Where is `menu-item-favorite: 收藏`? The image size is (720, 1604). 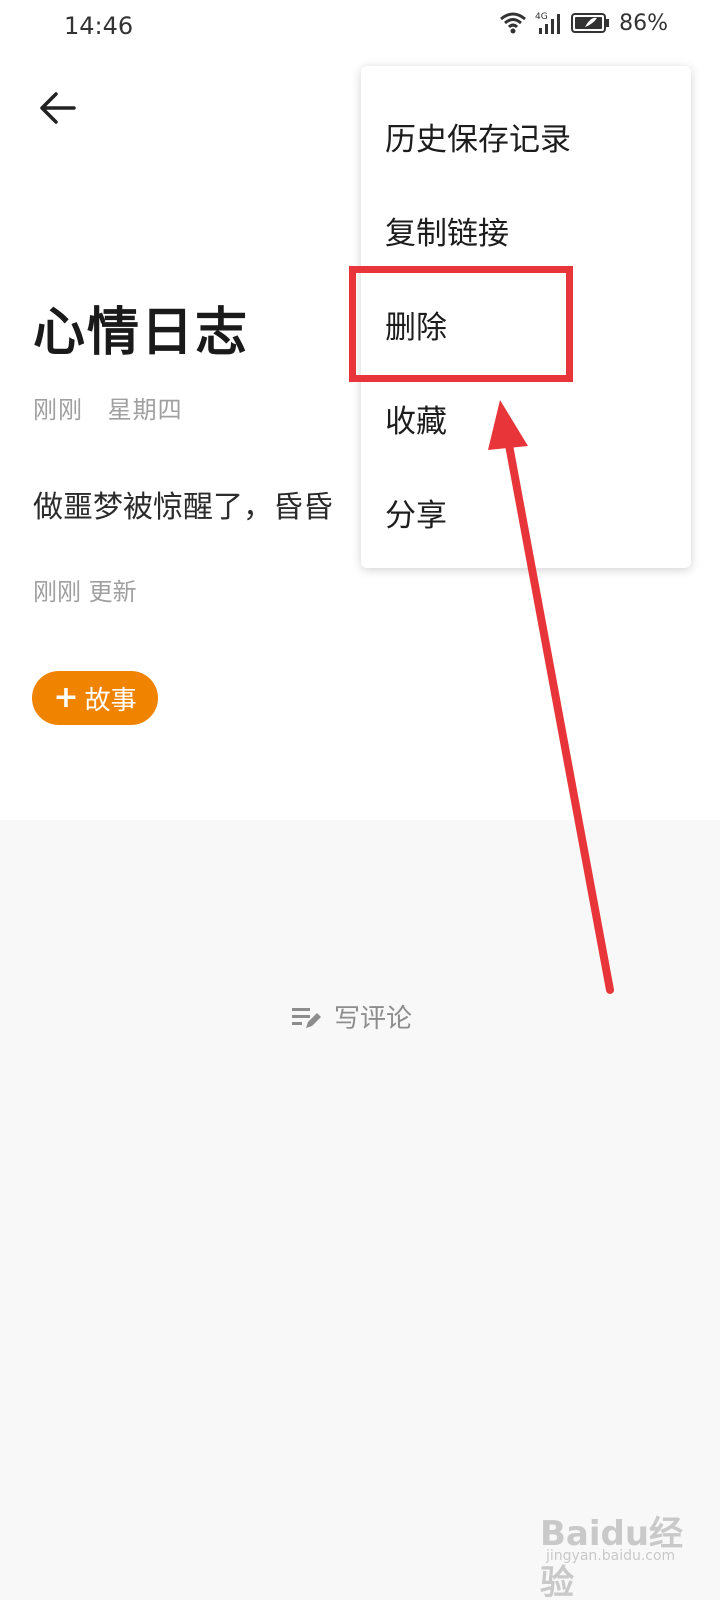
menu-item-favorite: 收藏 is located at coordinates (416, 418).